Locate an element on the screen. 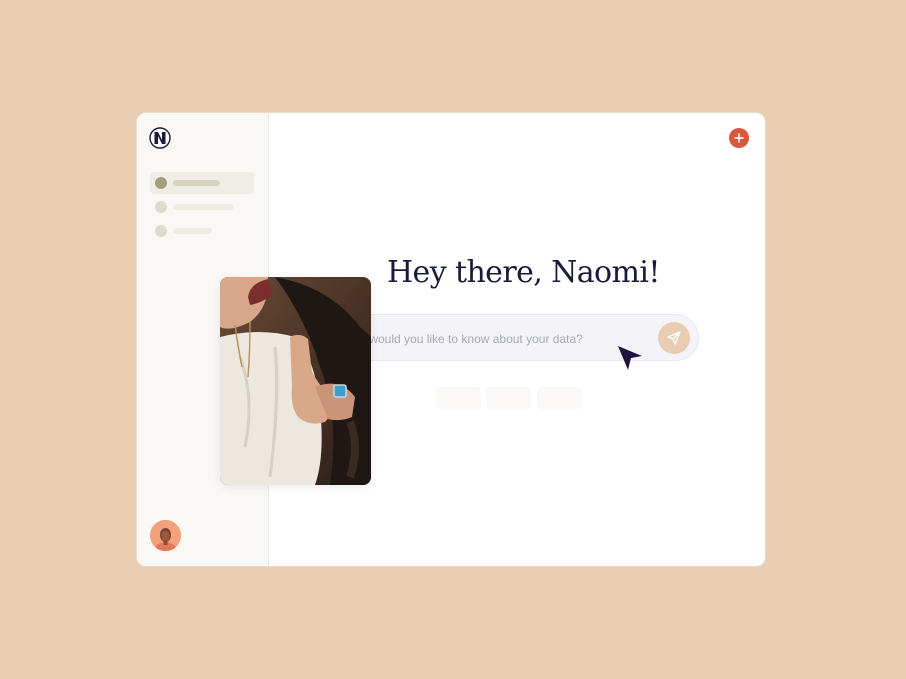 The height and width of the screenshot is (679, 906). cursor-arrow-icon is located at coordinates (630, 358).